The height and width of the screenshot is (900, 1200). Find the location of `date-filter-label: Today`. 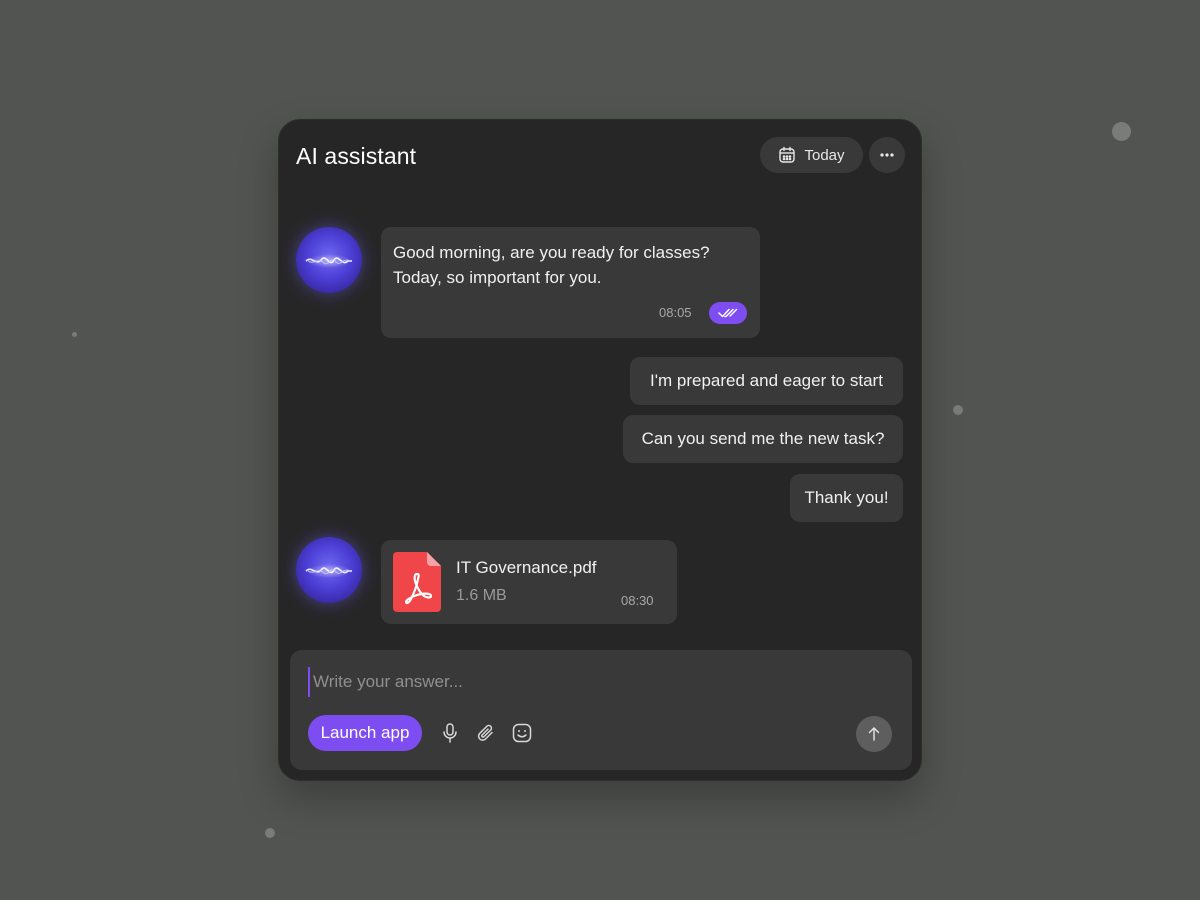

date-filter-label: Today is located at coordinates (824, 155).